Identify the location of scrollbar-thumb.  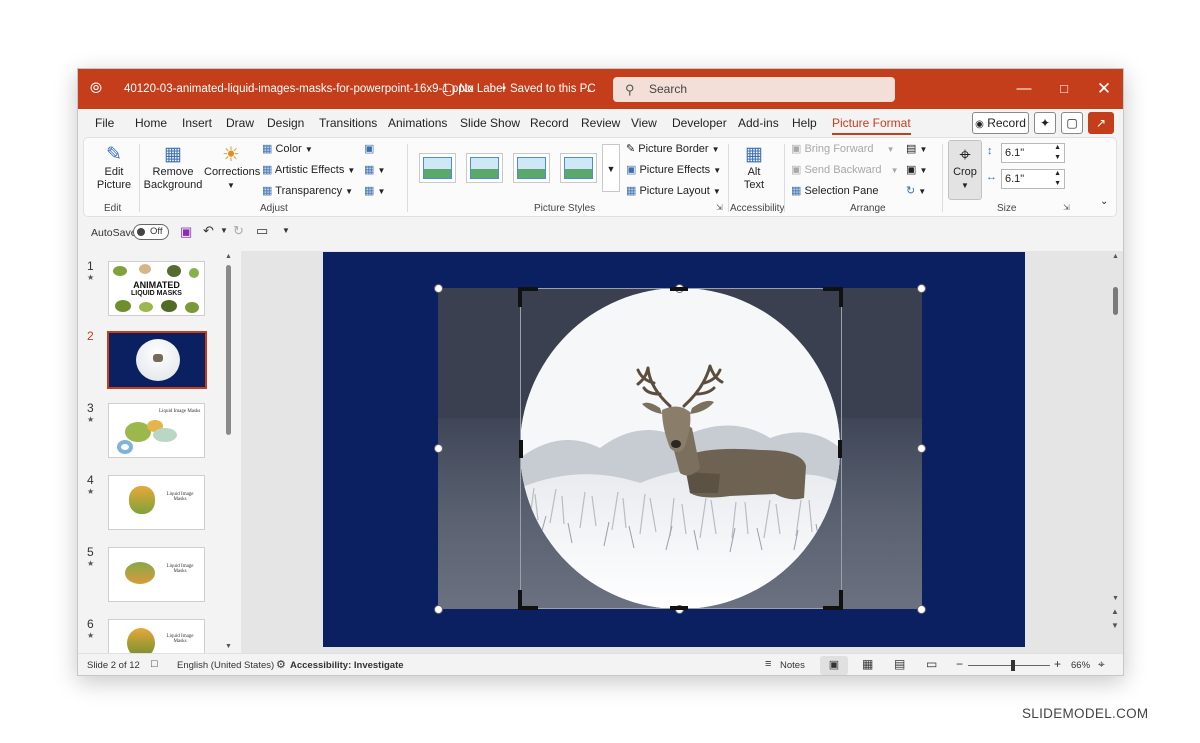
(1115, 301).